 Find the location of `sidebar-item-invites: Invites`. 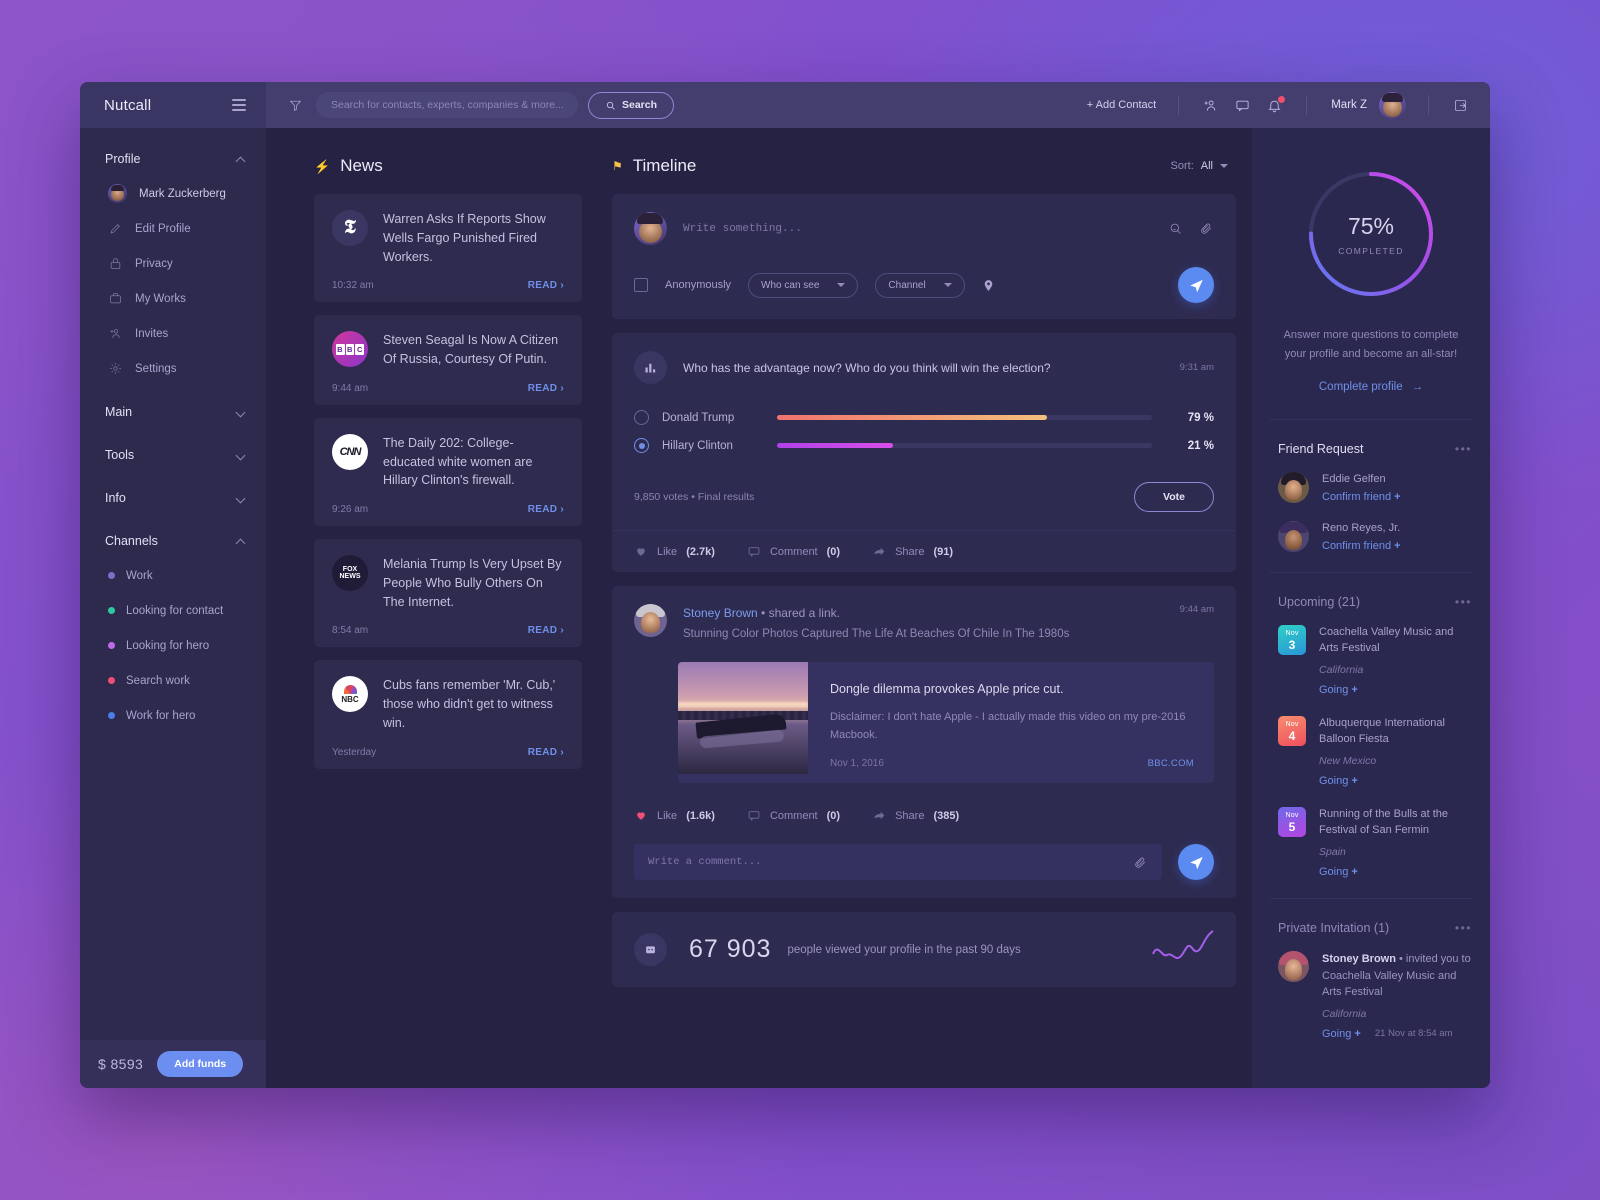

sidebar-item-invites: Invites is located at coordinates (173, 333).